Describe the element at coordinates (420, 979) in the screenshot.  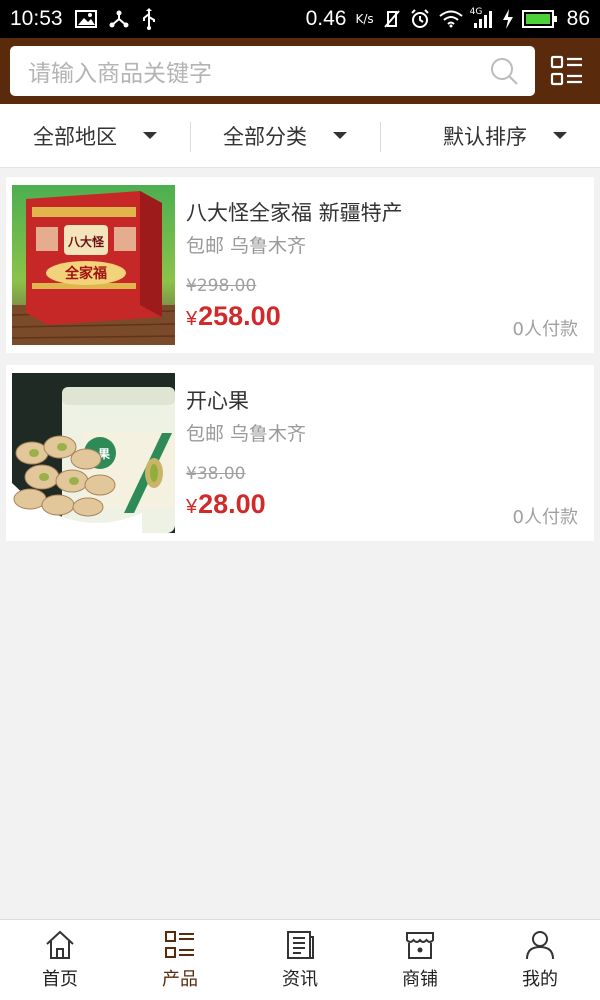
I see `tab-label: 商铺` at that location.